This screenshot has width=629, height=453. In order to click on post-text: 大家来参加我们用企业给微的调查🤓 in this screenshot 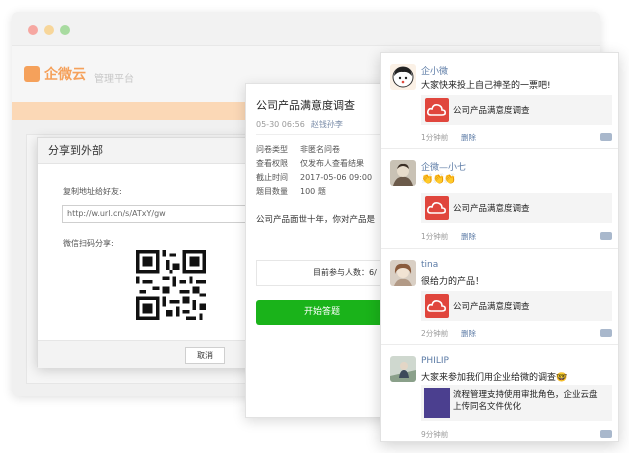, I will do `click(494, 378)`.